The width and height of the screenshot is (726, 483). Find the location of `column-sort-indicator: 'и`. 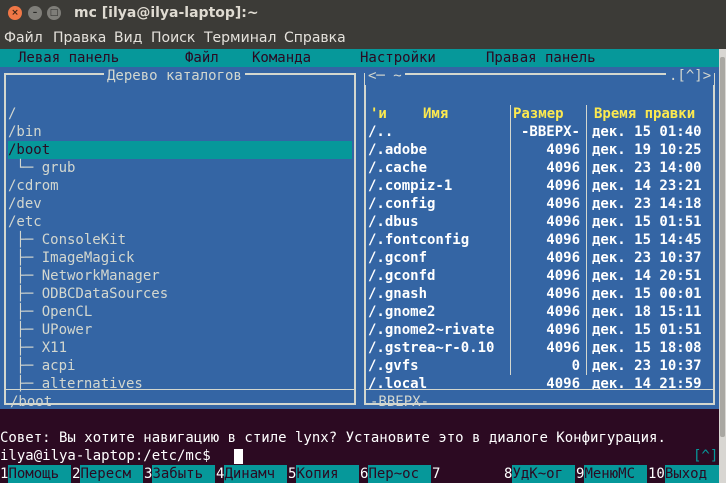

column-sort-indicator: 'и is located at coordinates (378, 114).